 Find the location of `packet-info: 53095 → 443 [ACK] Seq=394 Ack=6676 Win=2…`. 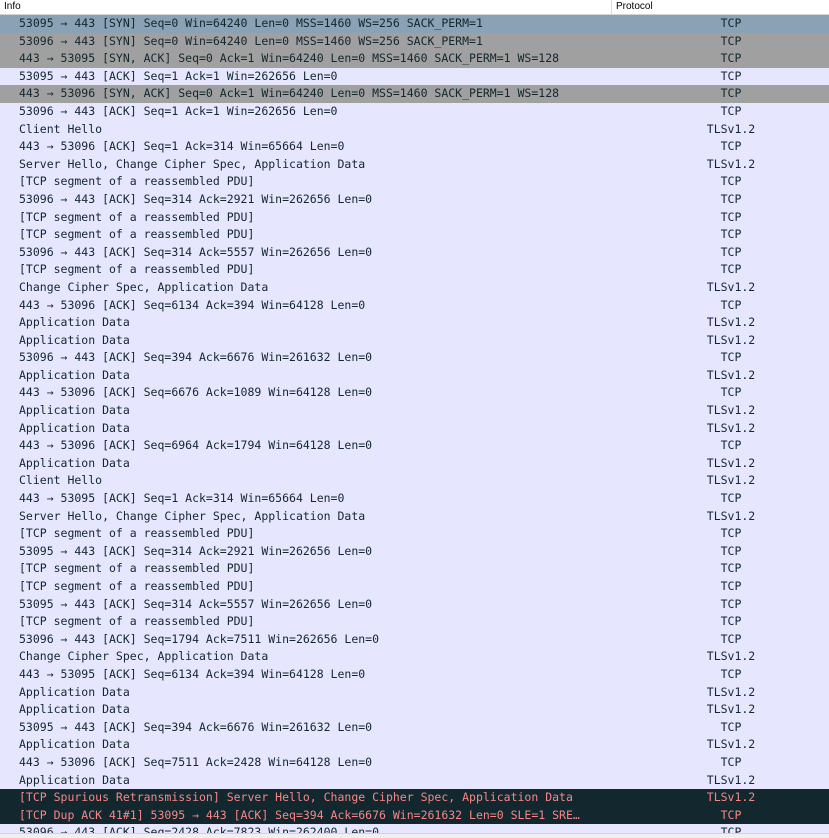

packet-info: 53095 → 443 [ACK] Seq=394 Ack=6676 Win=2… is located at coordinates (196, 726).